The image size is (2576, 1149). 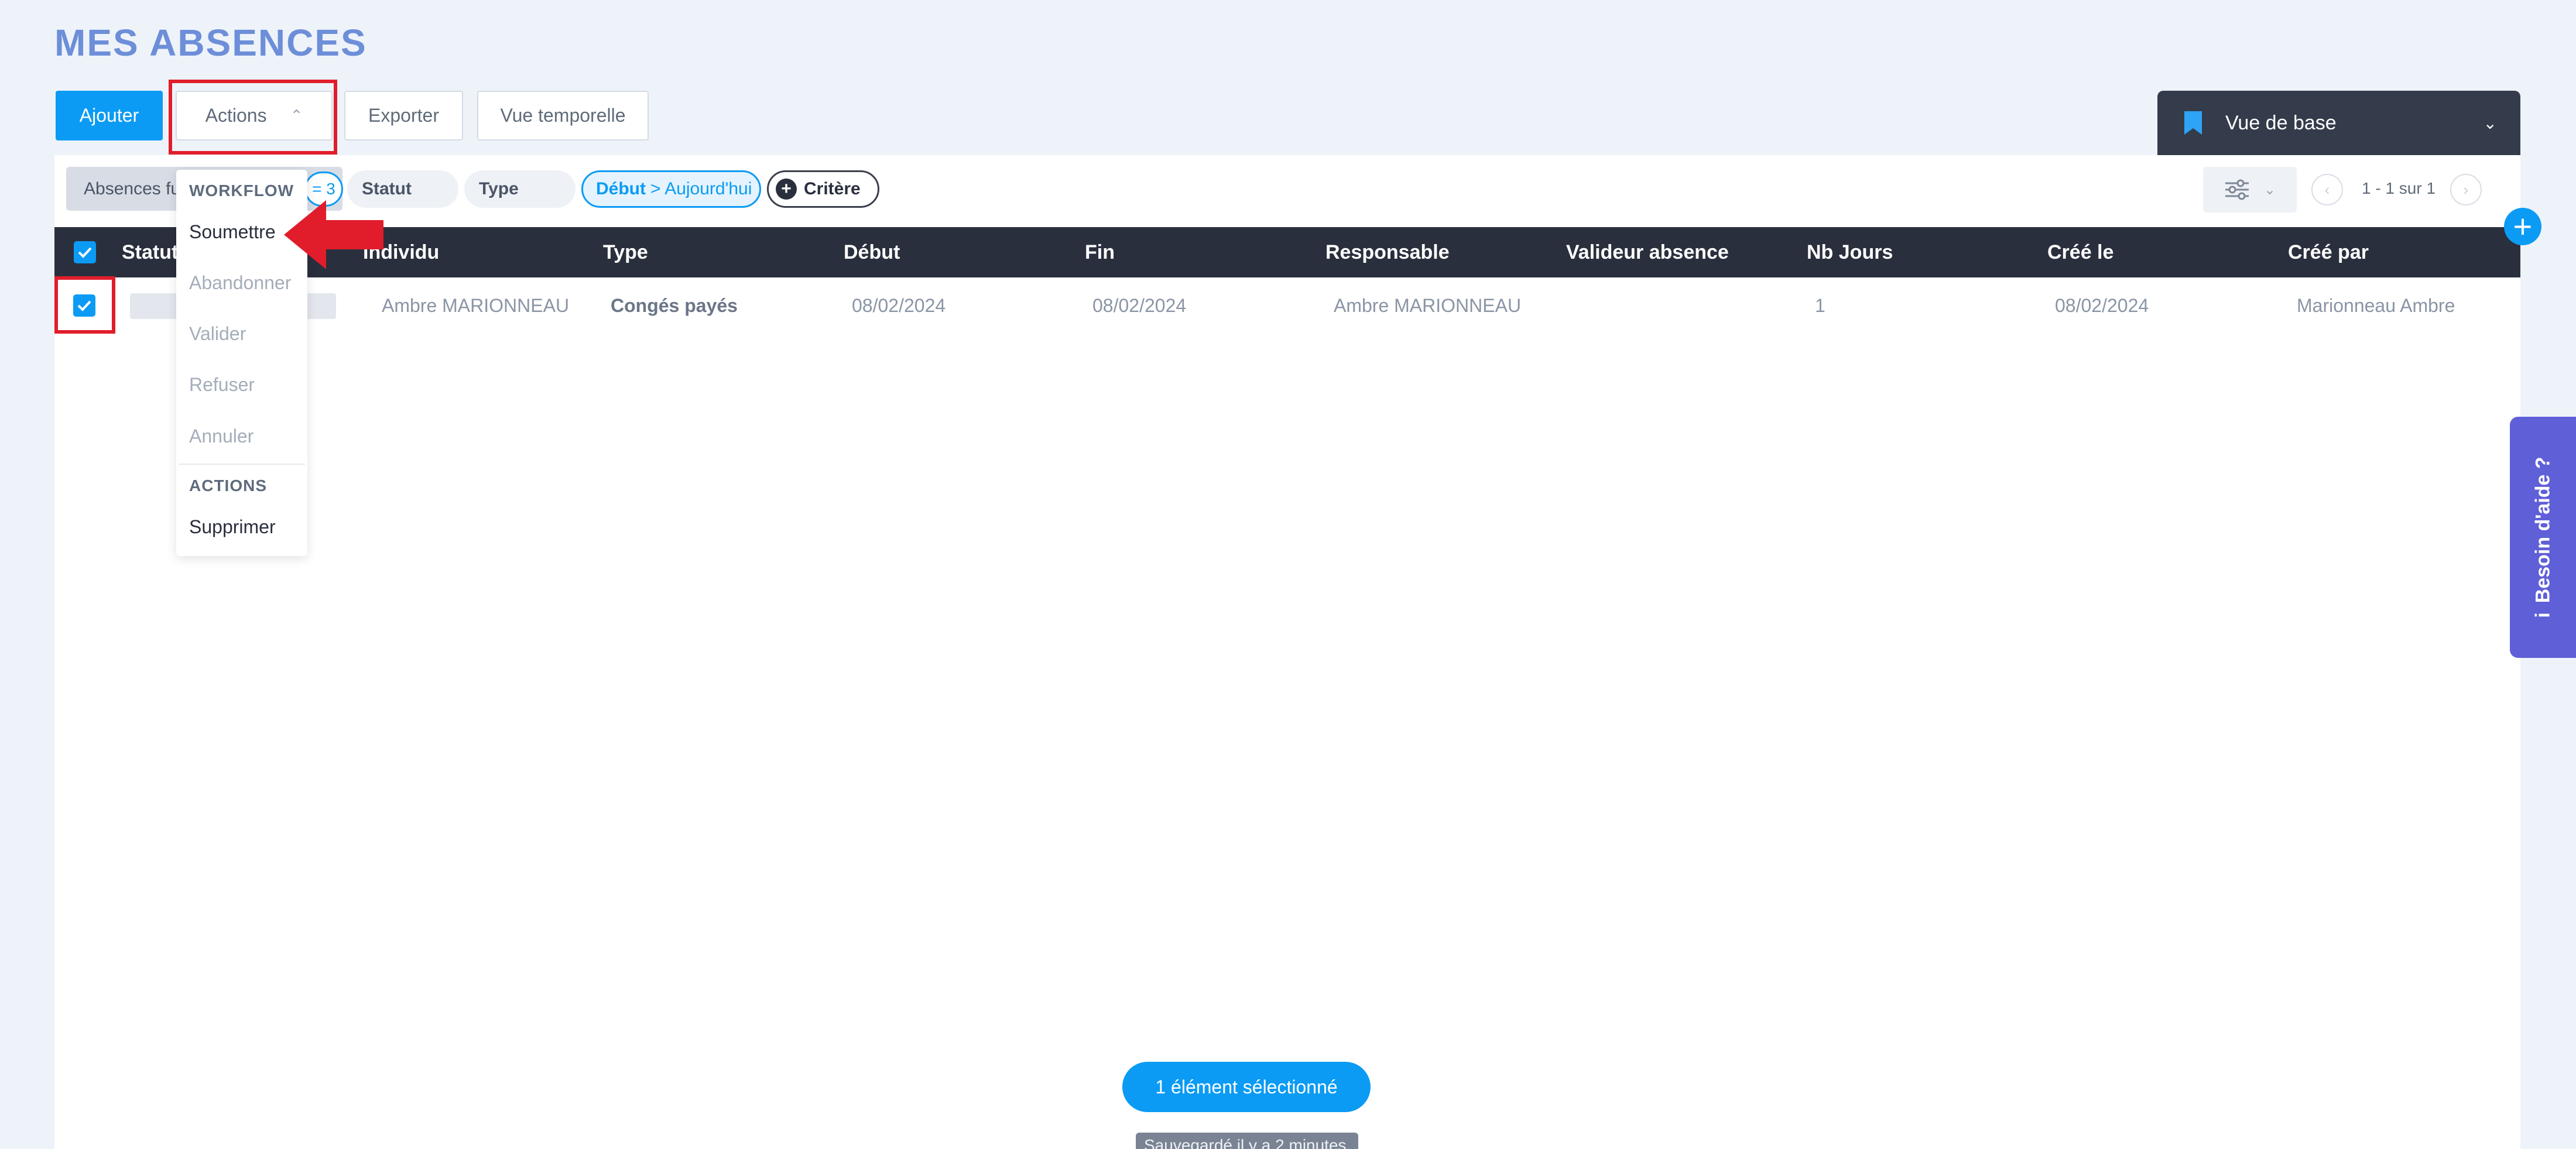 I want to click on sliders-icon, so click(x=2237, y=189).